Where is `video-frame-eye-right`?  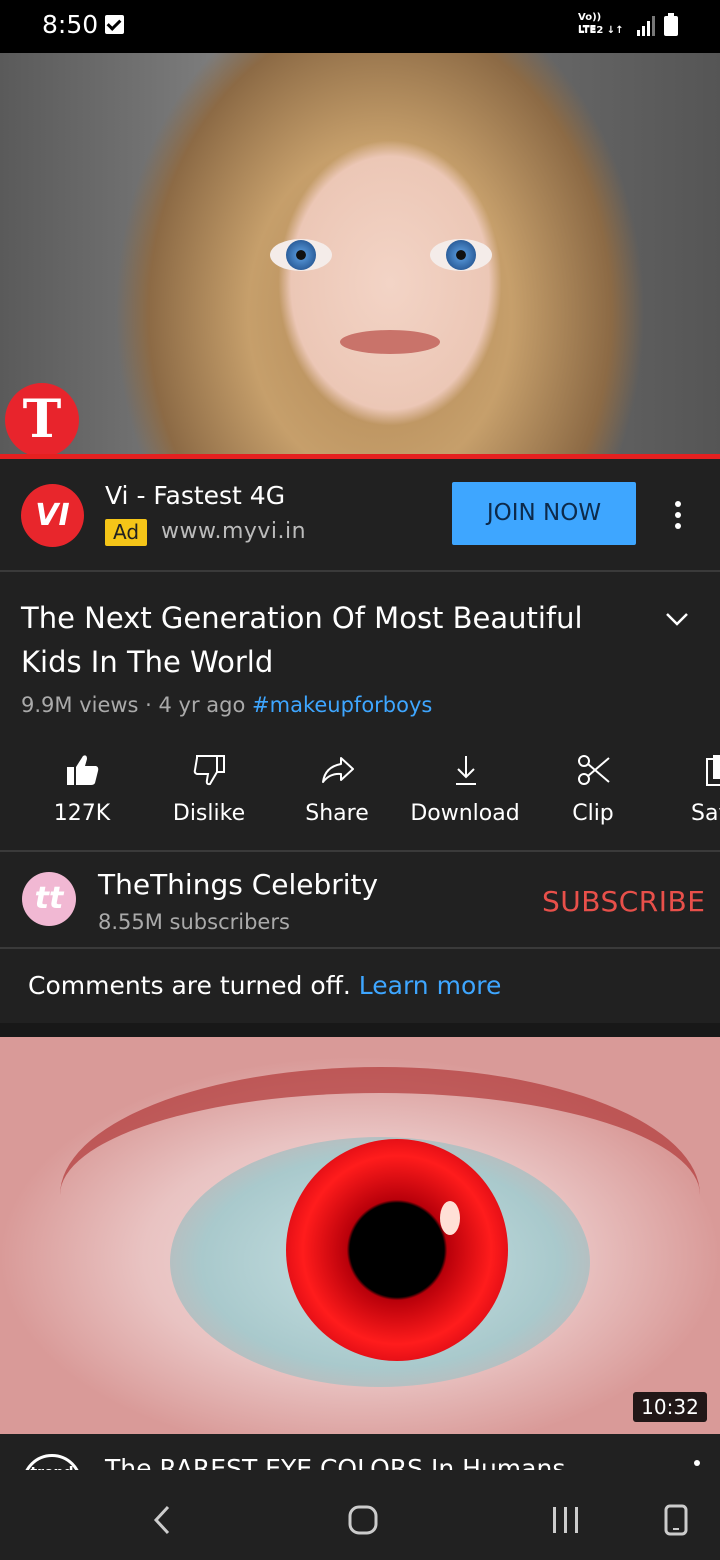
video-frame-eye-right is located at coordinates (461, 255).